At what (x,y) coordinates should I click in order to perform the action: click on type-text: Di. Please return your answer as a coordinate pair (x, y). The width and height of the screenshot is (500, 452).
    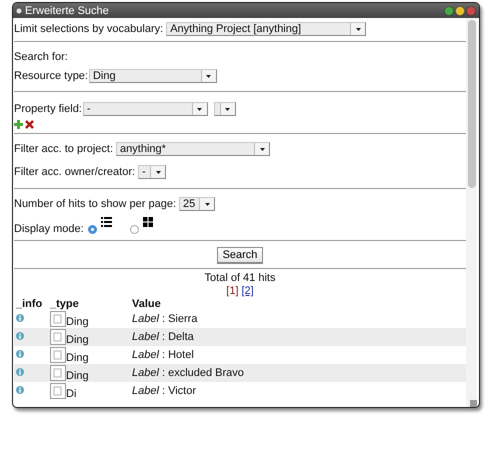
    Looking at the image, I should click on (71, 394).